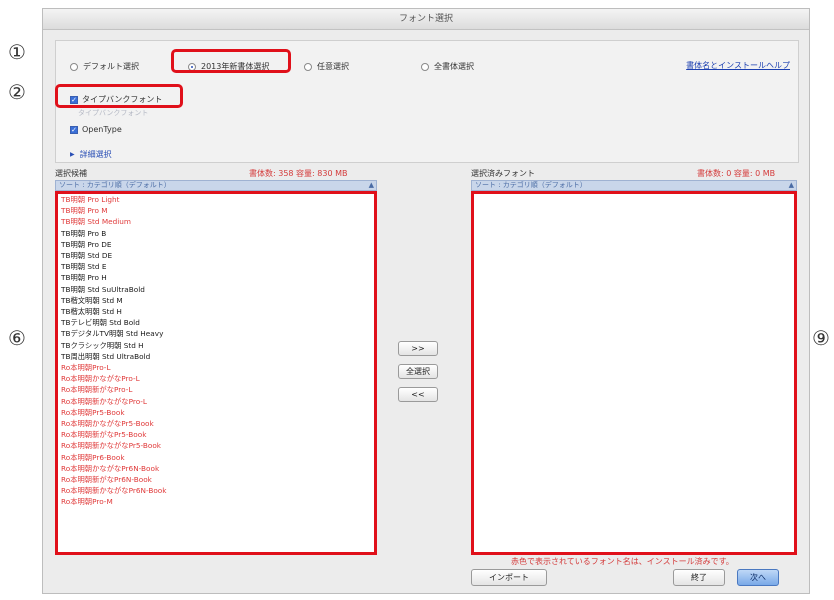 This screenshot has height=600, width=834. I want to click on font-list-item: Ro本明朝かながなPr6N-Book, so click(216, 468).